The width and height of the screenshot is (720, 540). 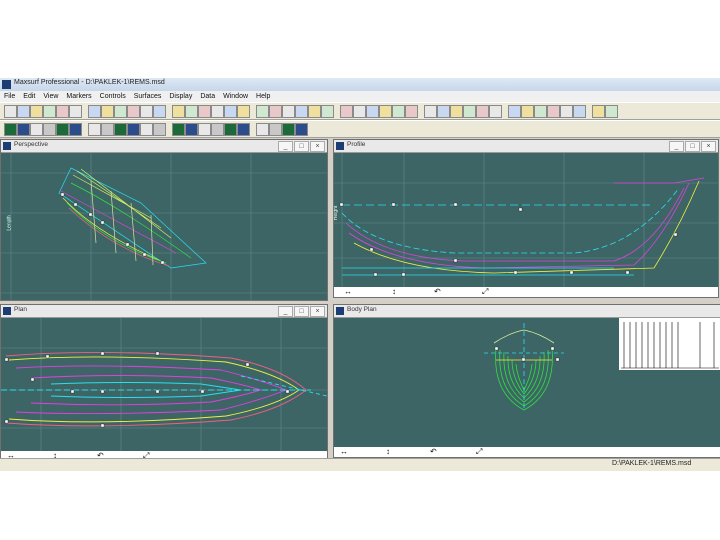 What do you see at coordinates (235, 96) in the screenshot?
I see `menu-window: Window` at bounding box center [235, 96].